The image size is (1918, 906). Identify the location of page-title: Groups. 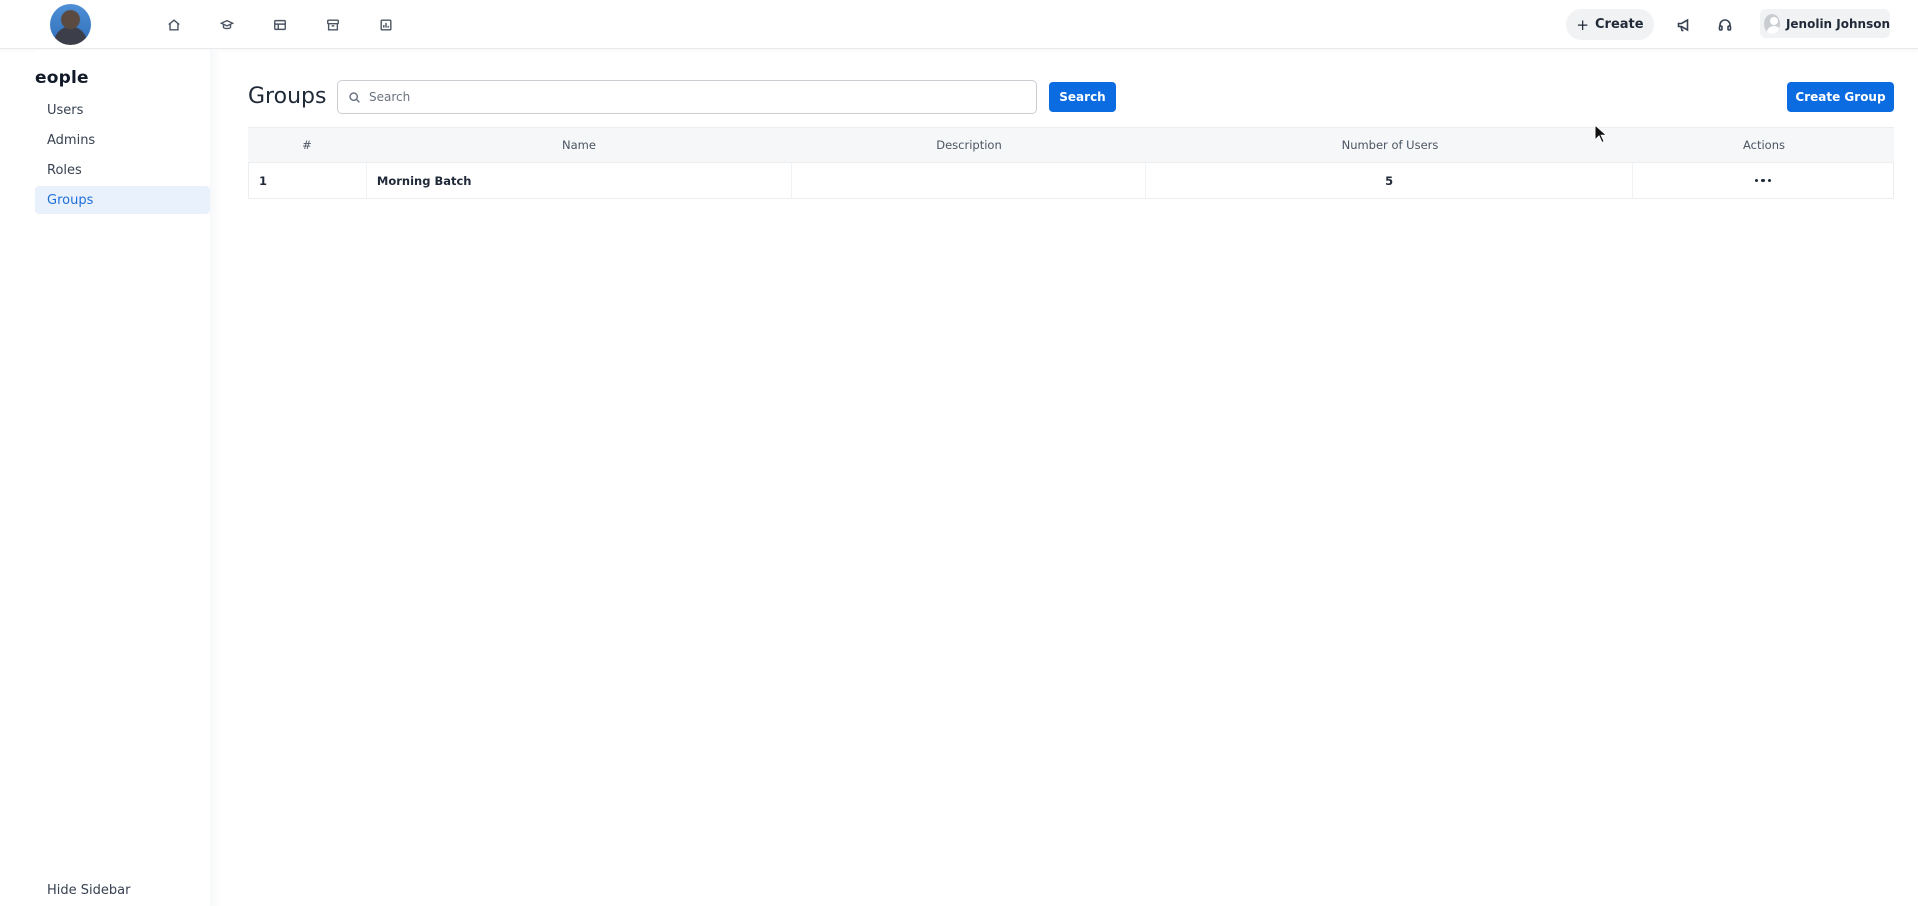
(287, 96).